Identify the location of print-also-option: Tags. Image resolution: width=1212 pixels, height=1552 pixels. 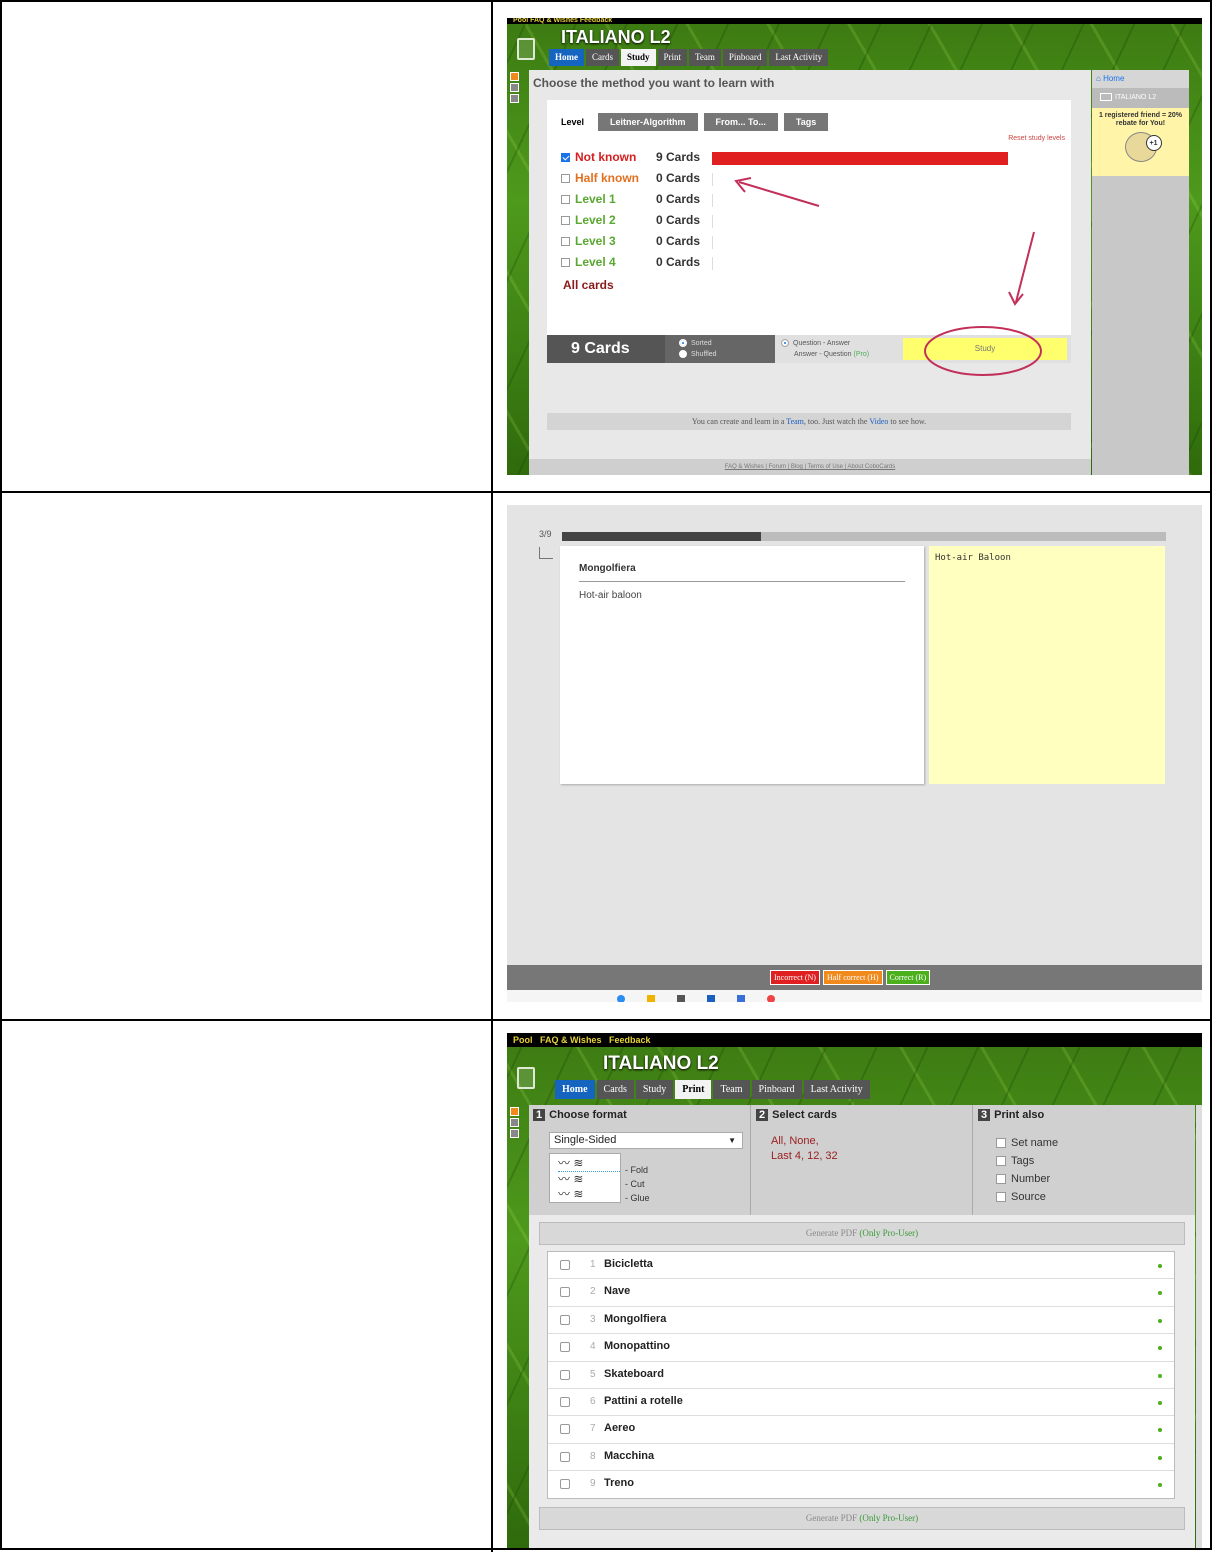
(1027, 1161).